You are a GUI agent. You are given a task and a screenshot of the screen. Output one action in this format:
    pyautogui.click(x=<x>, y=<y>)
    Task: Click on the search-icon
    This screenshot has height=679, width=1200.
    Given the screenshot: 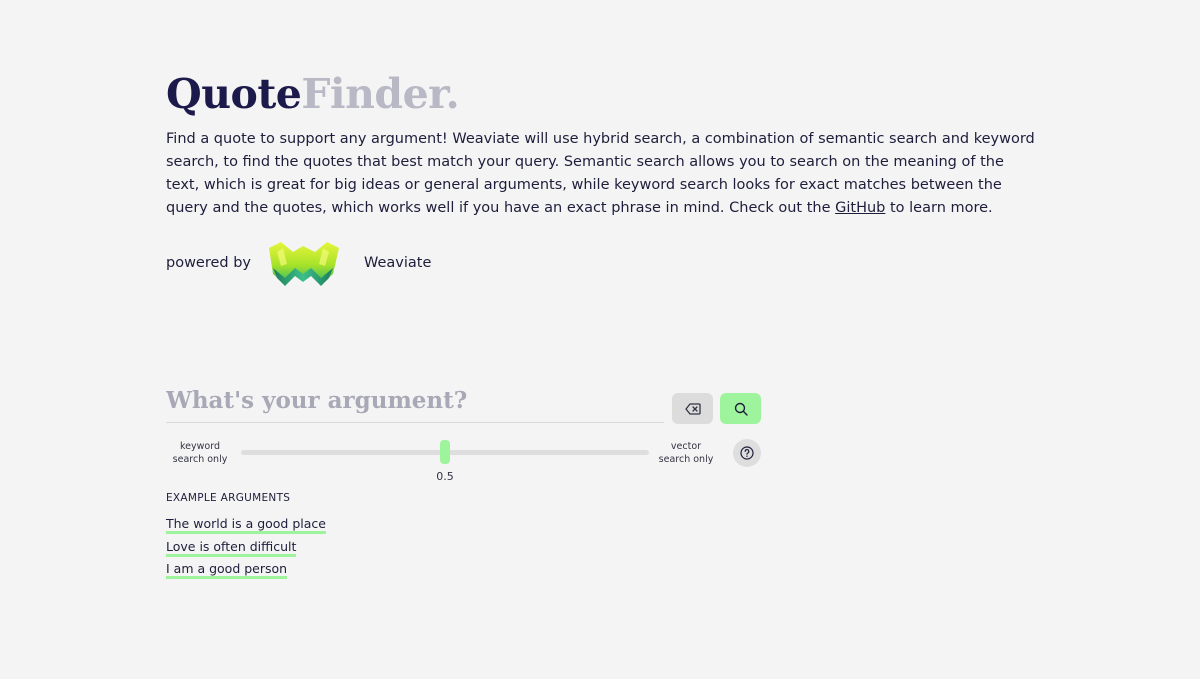 What is the action you would take?
    pyautogui.click(x=741, y=409)
    